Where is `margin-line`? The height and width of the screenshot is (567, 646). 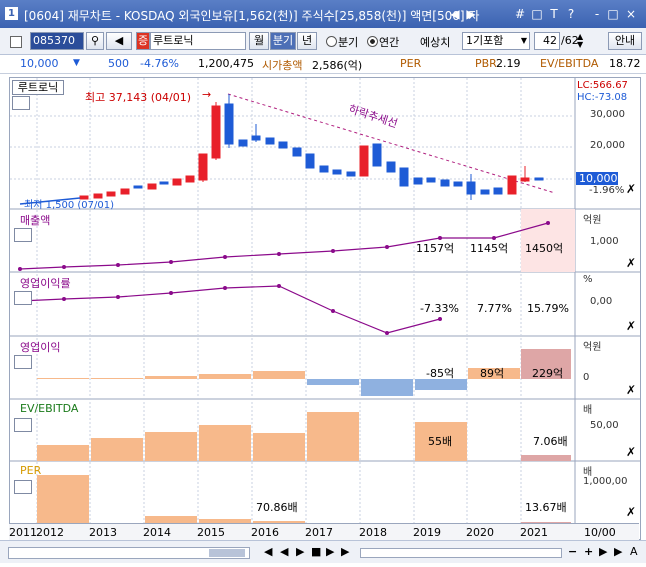
margin-line is located at coordinates (230, 309).